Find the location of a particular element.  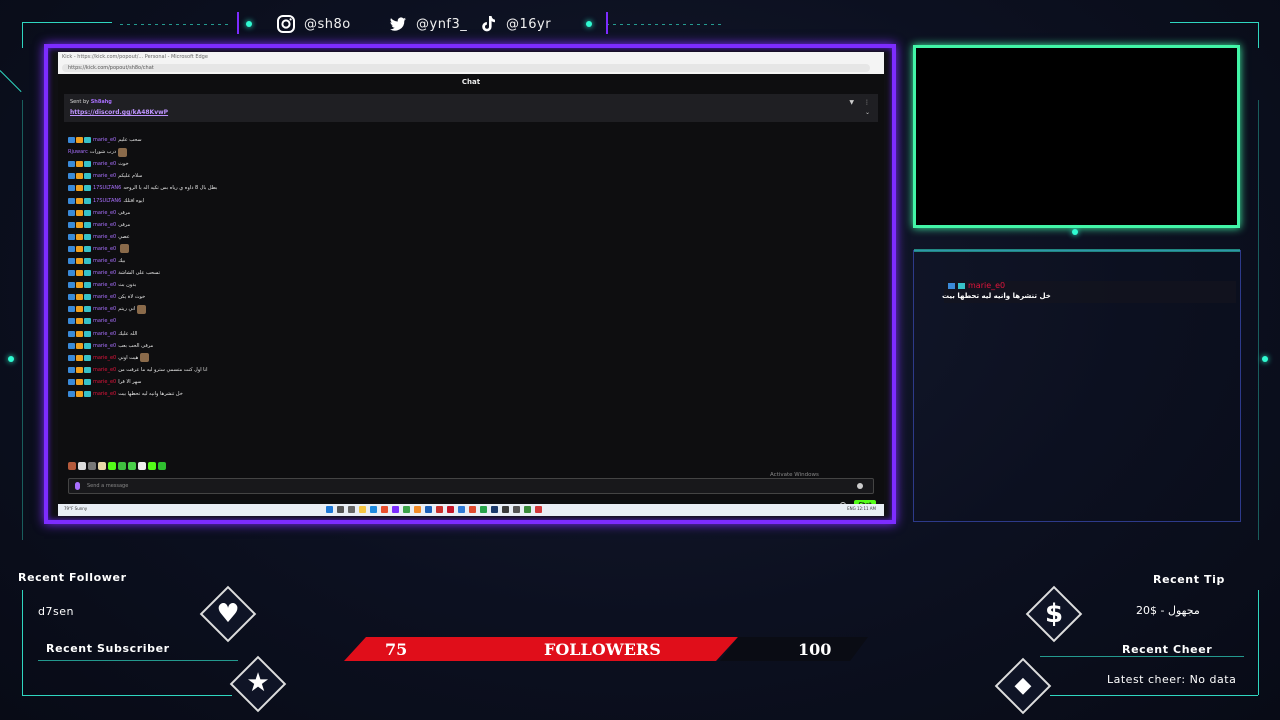

pin-icon: ▼ is located at coordinates (851, 102).